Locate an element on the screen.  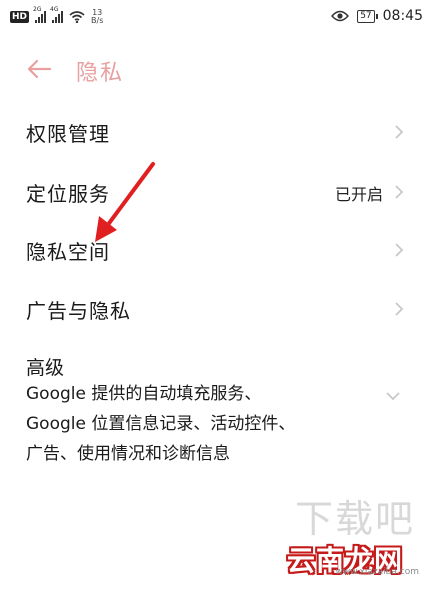
chevron-down-icon is located at coordinates (393, 396).